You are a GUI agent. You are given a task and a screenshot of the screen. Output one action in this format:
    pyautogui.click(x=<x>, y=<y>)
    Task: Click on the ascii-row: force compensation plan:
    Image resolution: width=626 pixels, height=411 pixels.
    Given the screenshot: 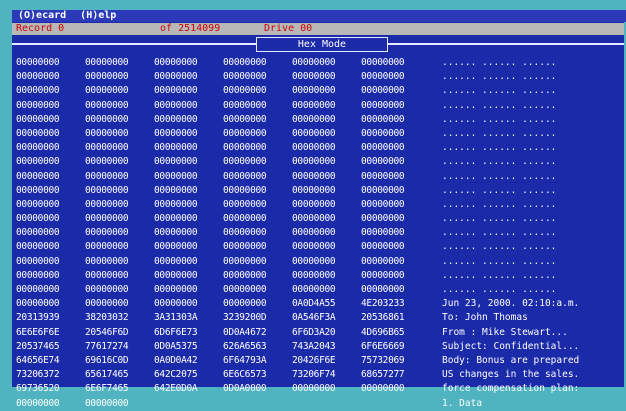 What is the action you would take?
    pyautogui.click(x=533, y=389)
    